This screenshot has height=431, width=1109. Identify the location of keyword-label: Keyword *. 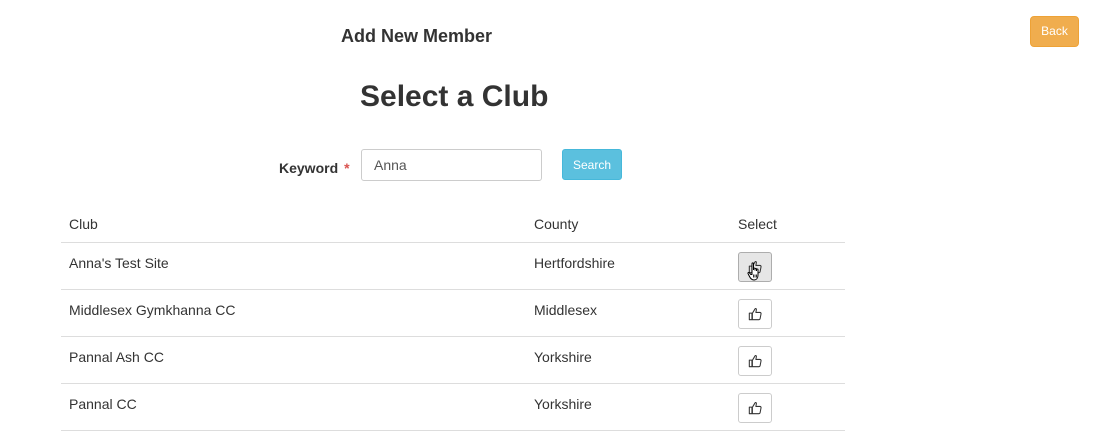
(314, 168).